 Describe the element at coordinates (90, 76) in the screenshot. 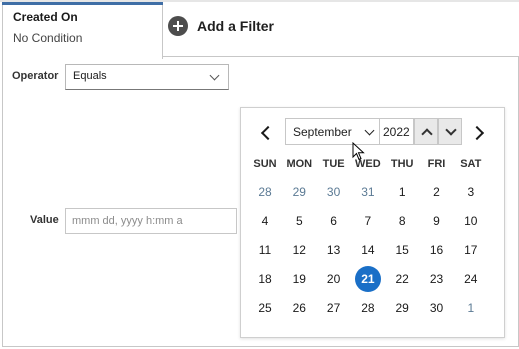

I see `operator-value: Equals` at that location.